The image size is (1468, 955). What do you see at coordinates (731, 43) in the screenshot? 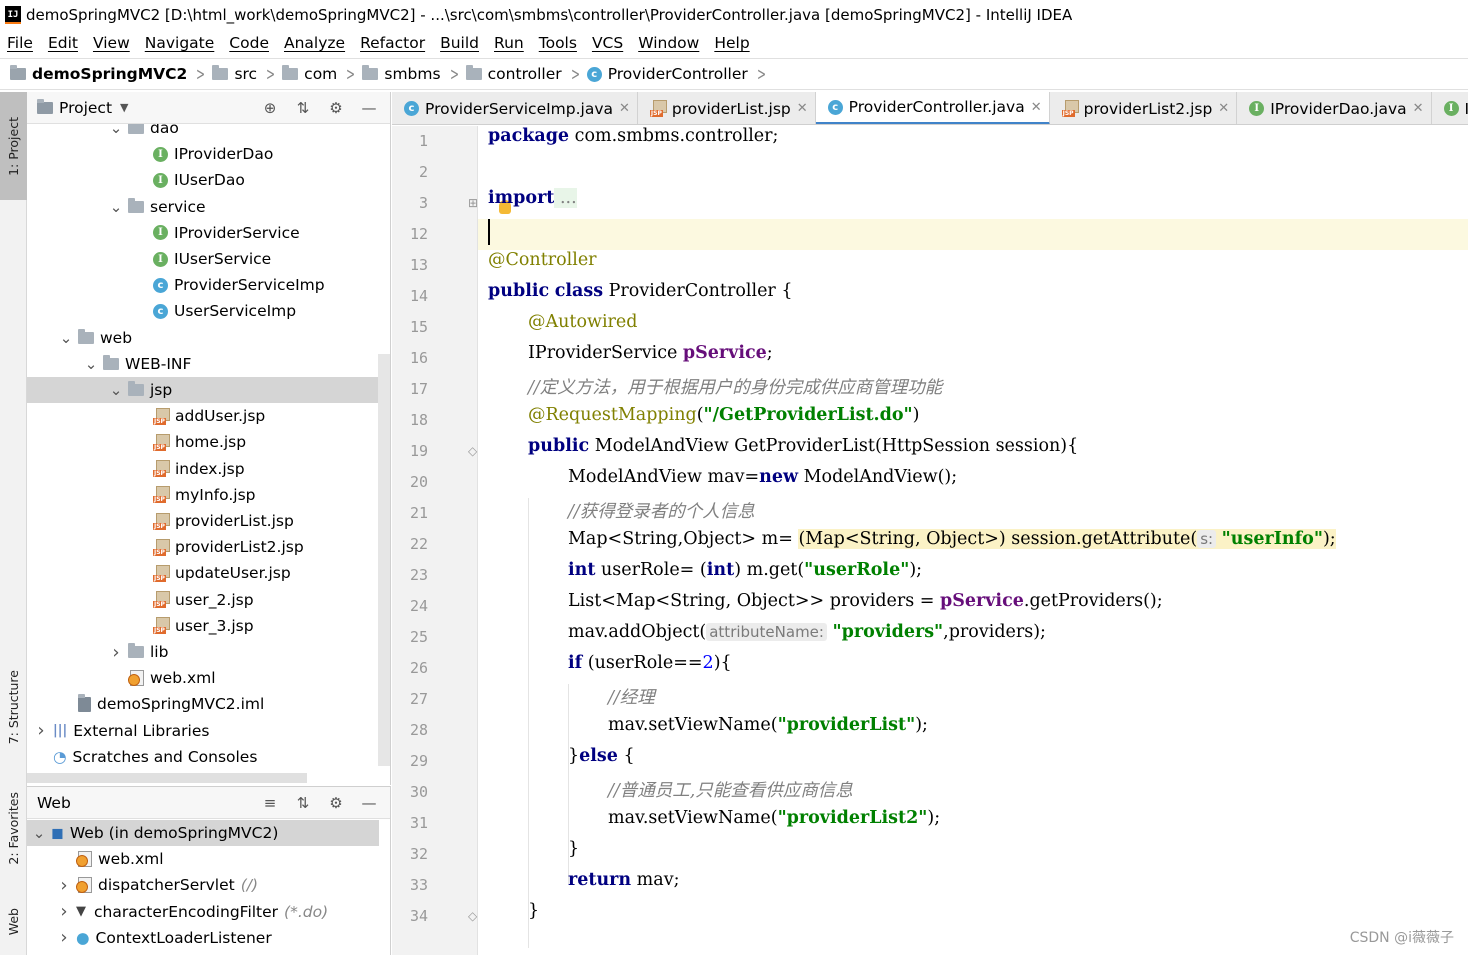
I see `menu-help: Help` at bounding box center [731, 43].